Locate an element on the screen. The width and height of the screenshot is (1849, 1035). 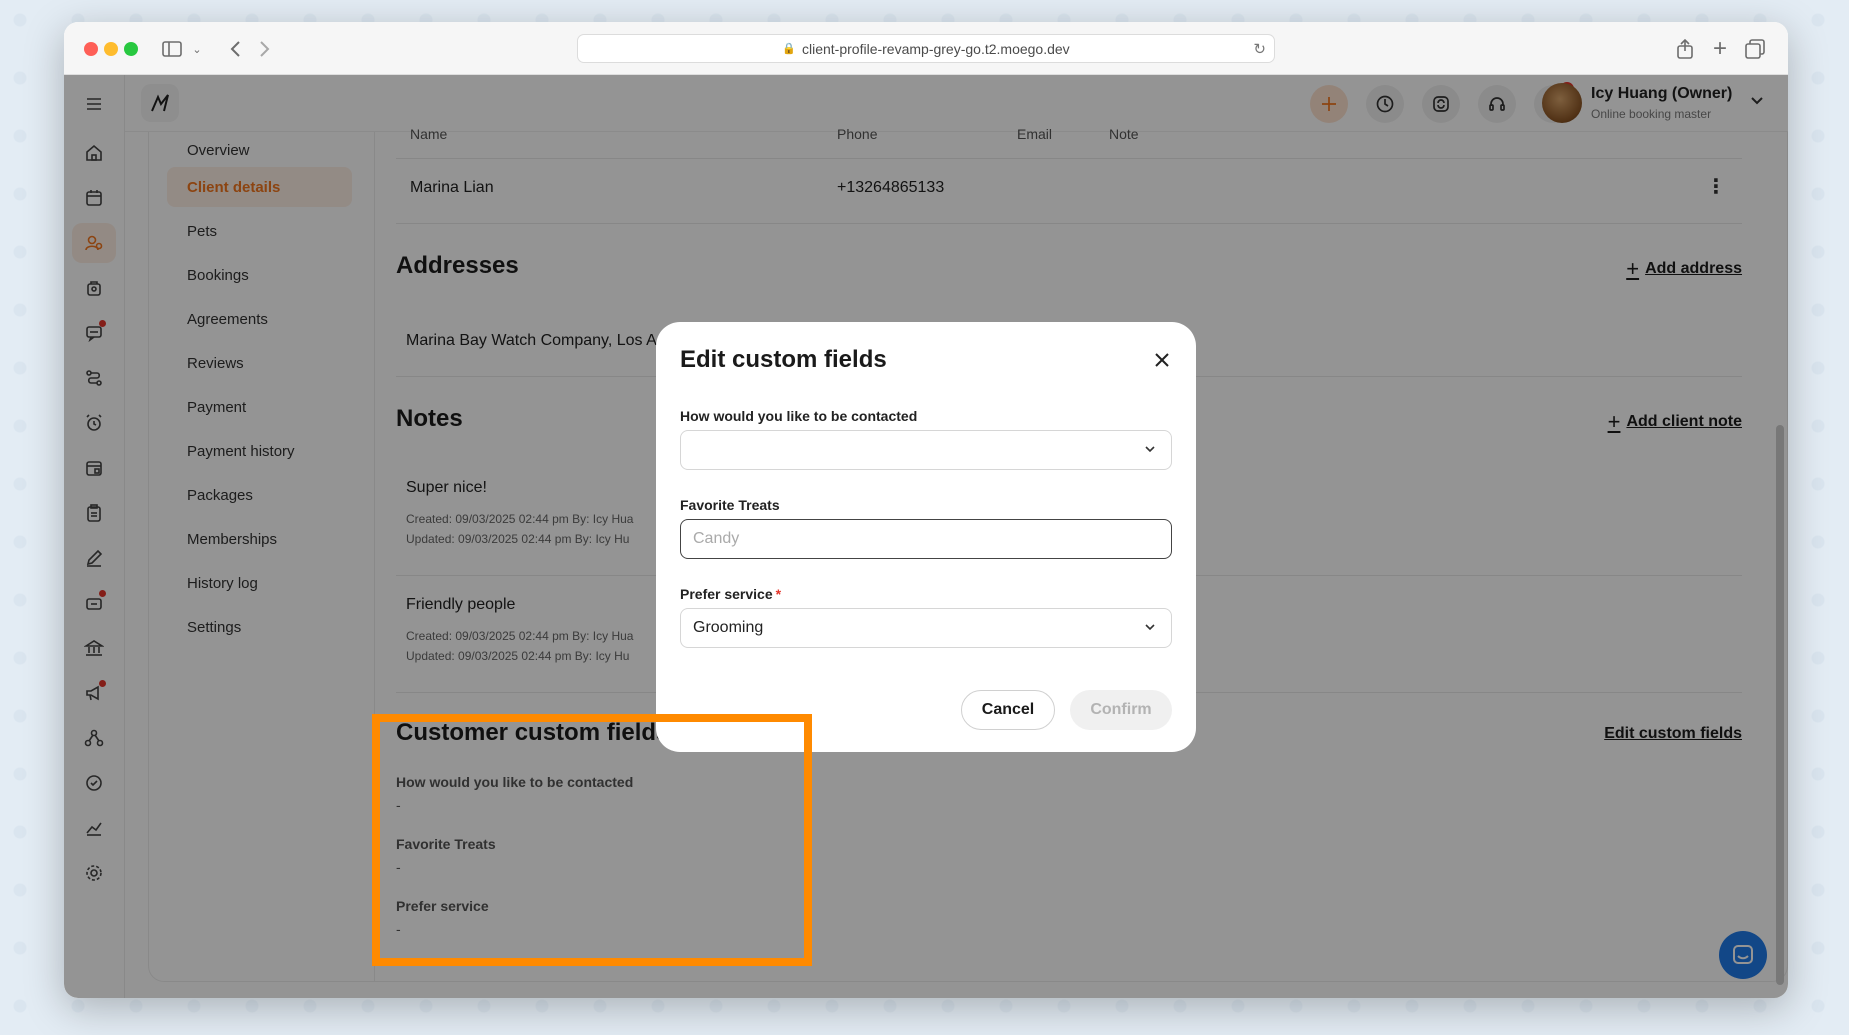
share-icon is located at coordinates (1685, 49).